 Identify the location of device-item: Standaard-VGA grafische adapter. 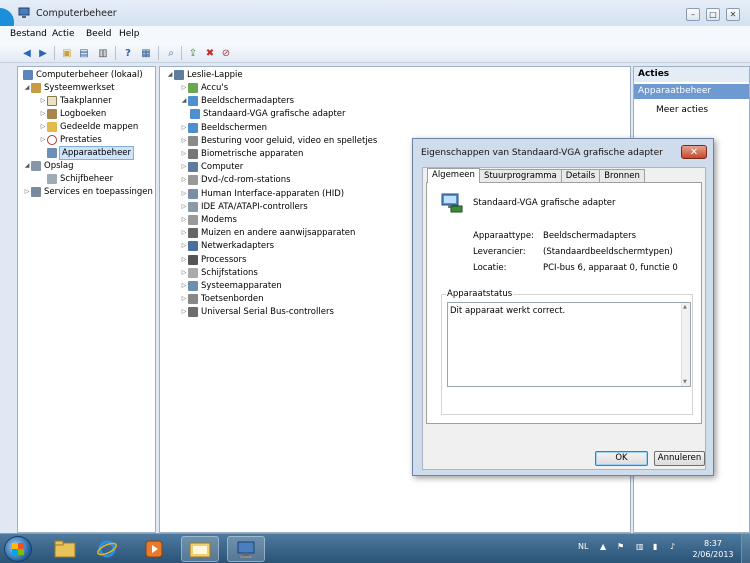
(268, 114).